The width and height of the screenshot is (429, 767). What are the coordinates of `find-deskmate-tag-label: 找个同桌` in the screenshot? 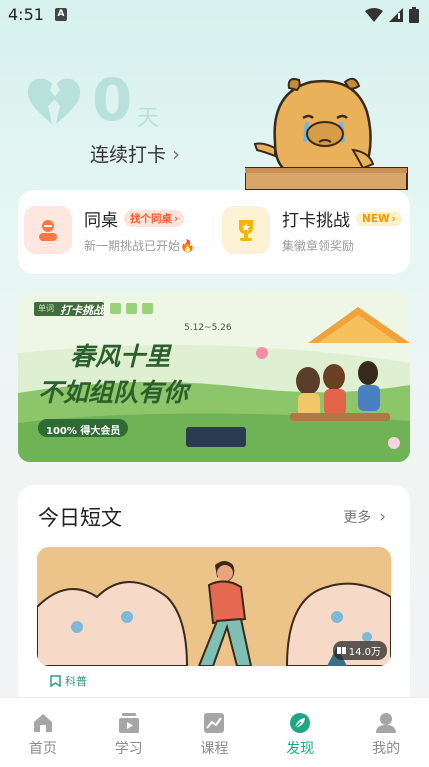 It's located at (151, 219).